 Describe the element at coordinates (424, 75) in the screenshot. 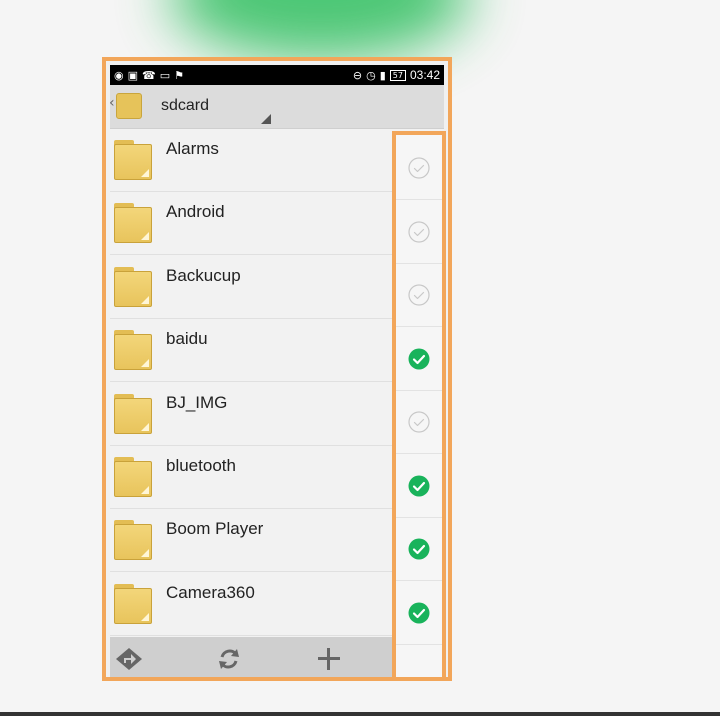

I see `clock: 03:42` at that location.